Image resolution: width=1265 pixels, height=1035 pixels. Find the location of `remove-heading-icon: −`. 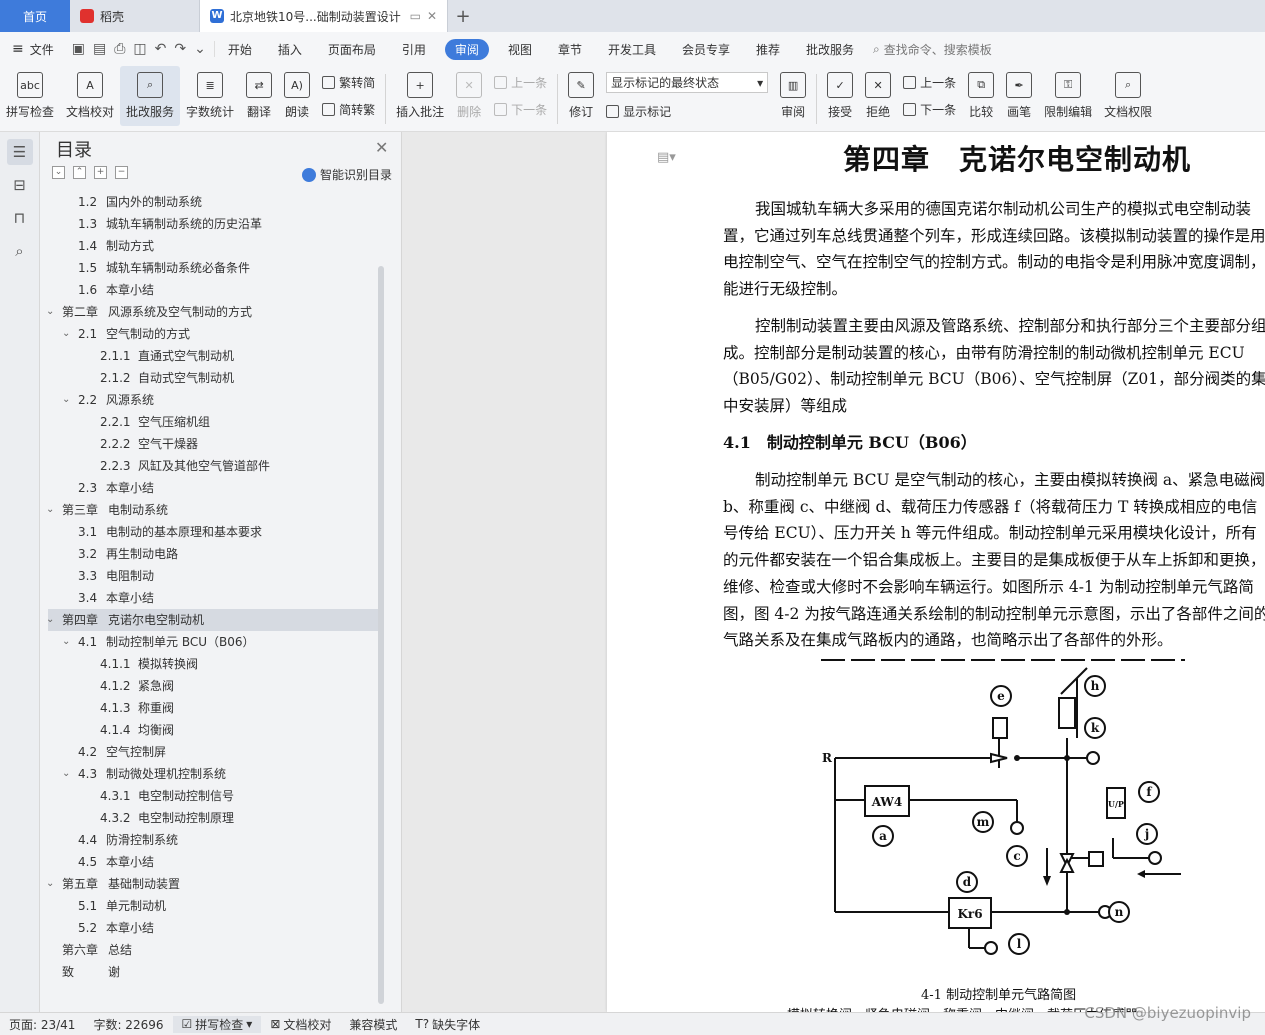

remove-heading-icon: − is located at coordinates (121, 172).